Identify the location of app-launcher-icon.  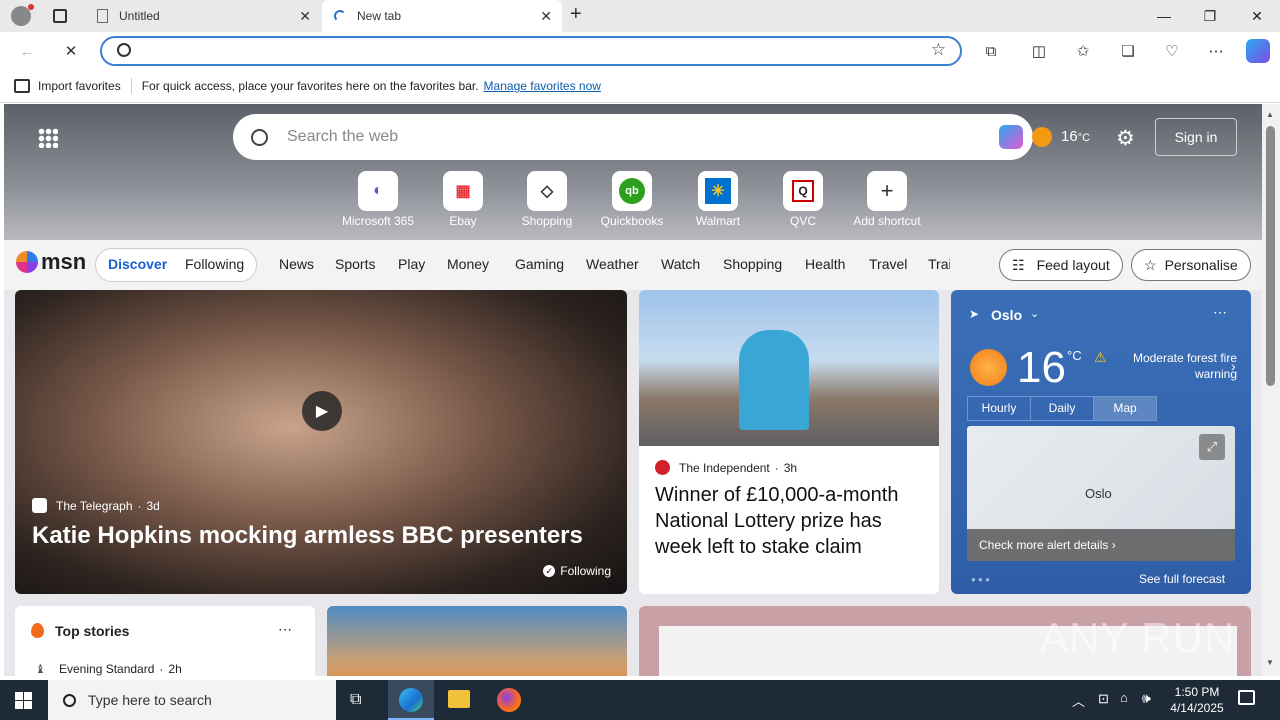
(48, 138).